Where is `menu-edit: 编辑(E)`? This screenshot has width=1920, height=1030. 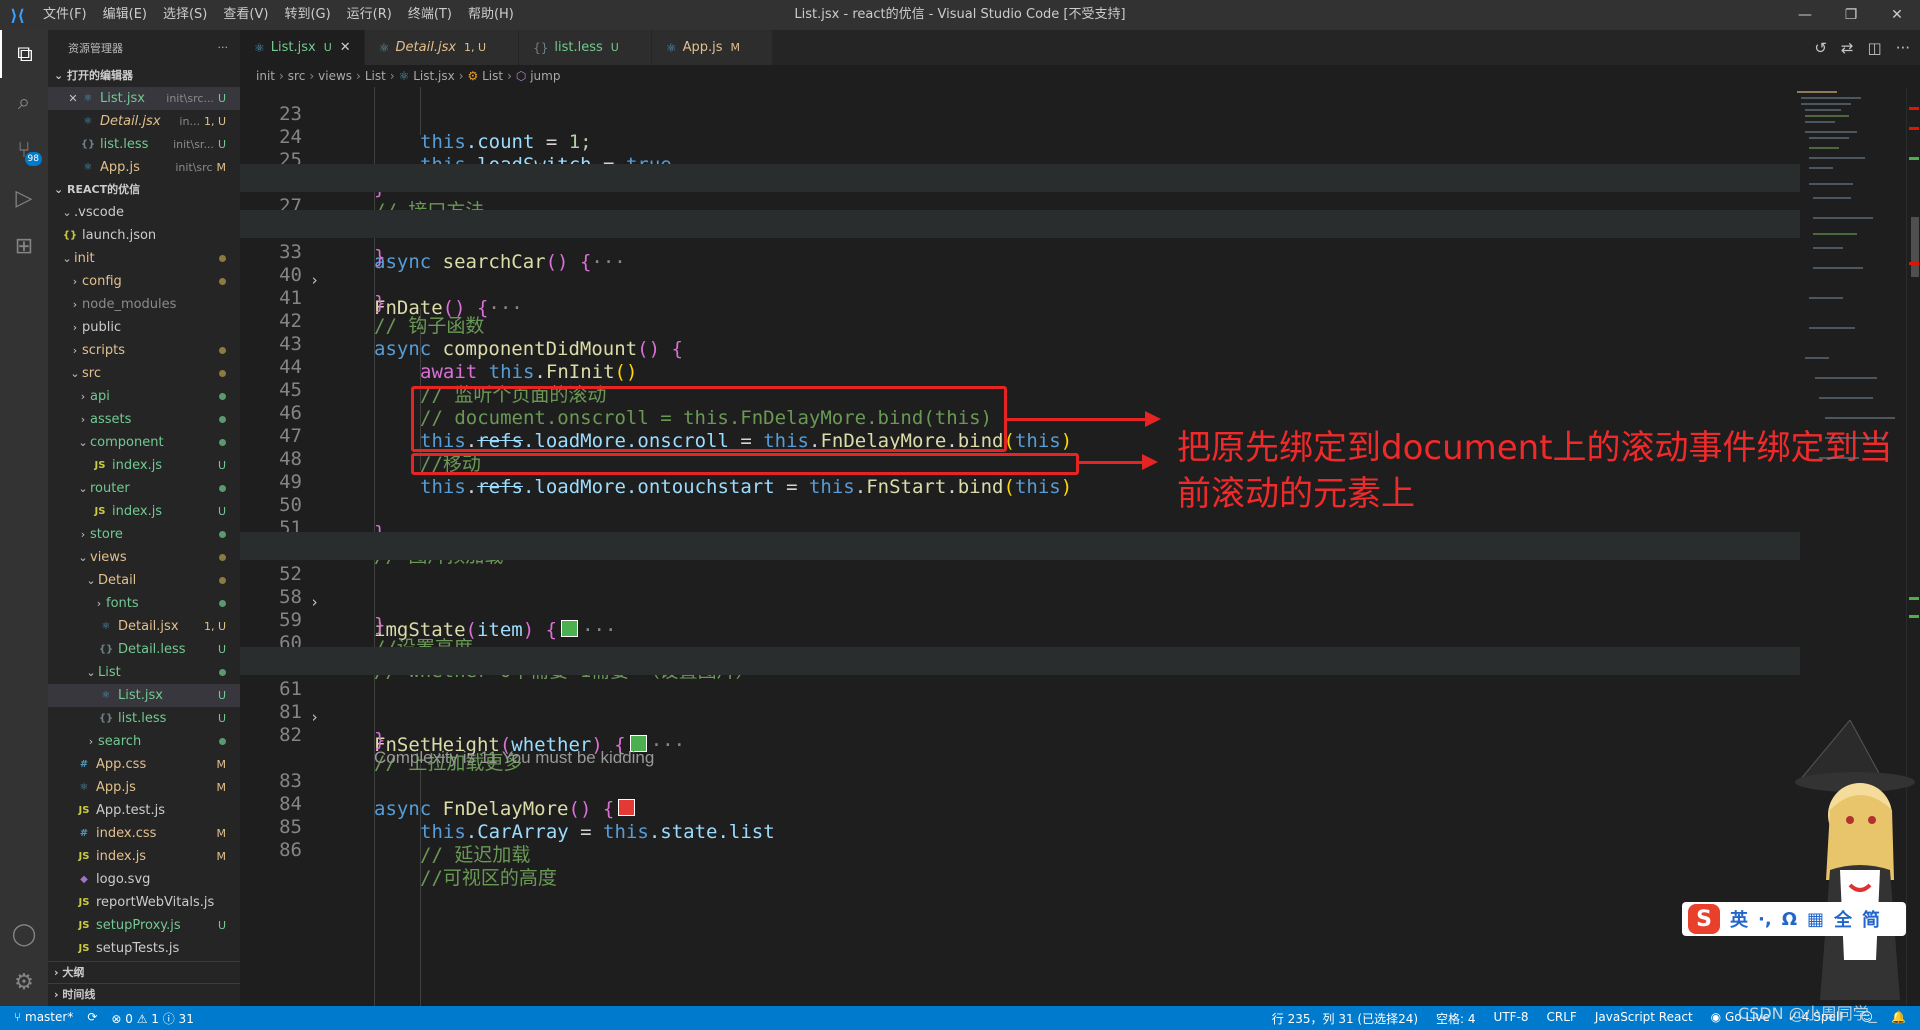
menu-edit: 编辑(E) is located at coordinates (125, 15).